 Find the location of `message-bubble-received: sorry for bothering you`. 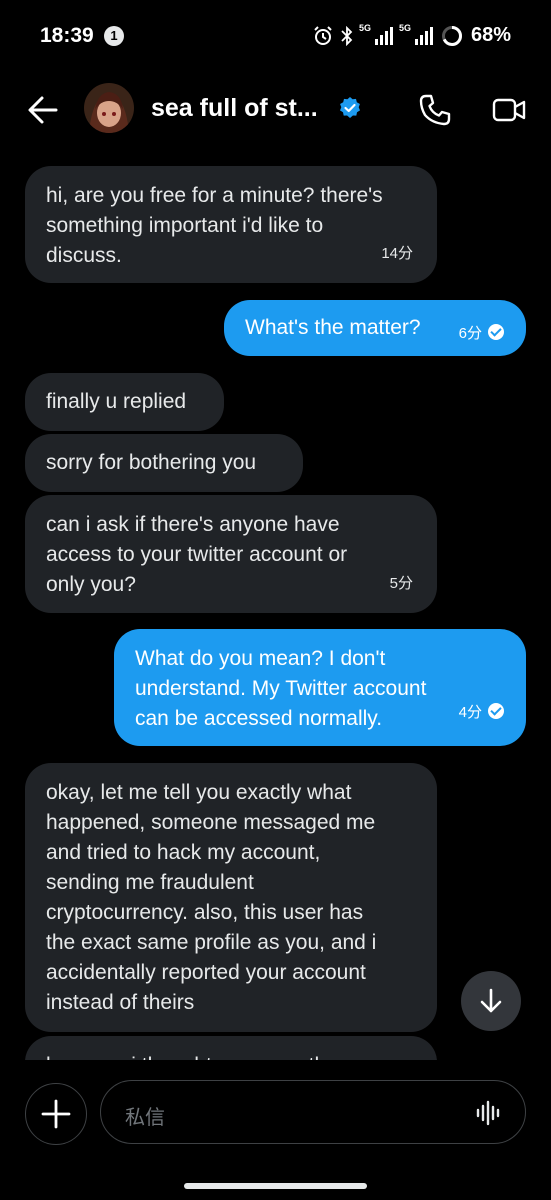

message-bubble-received: sorry for bothering you is located at coordinates (164, 463).